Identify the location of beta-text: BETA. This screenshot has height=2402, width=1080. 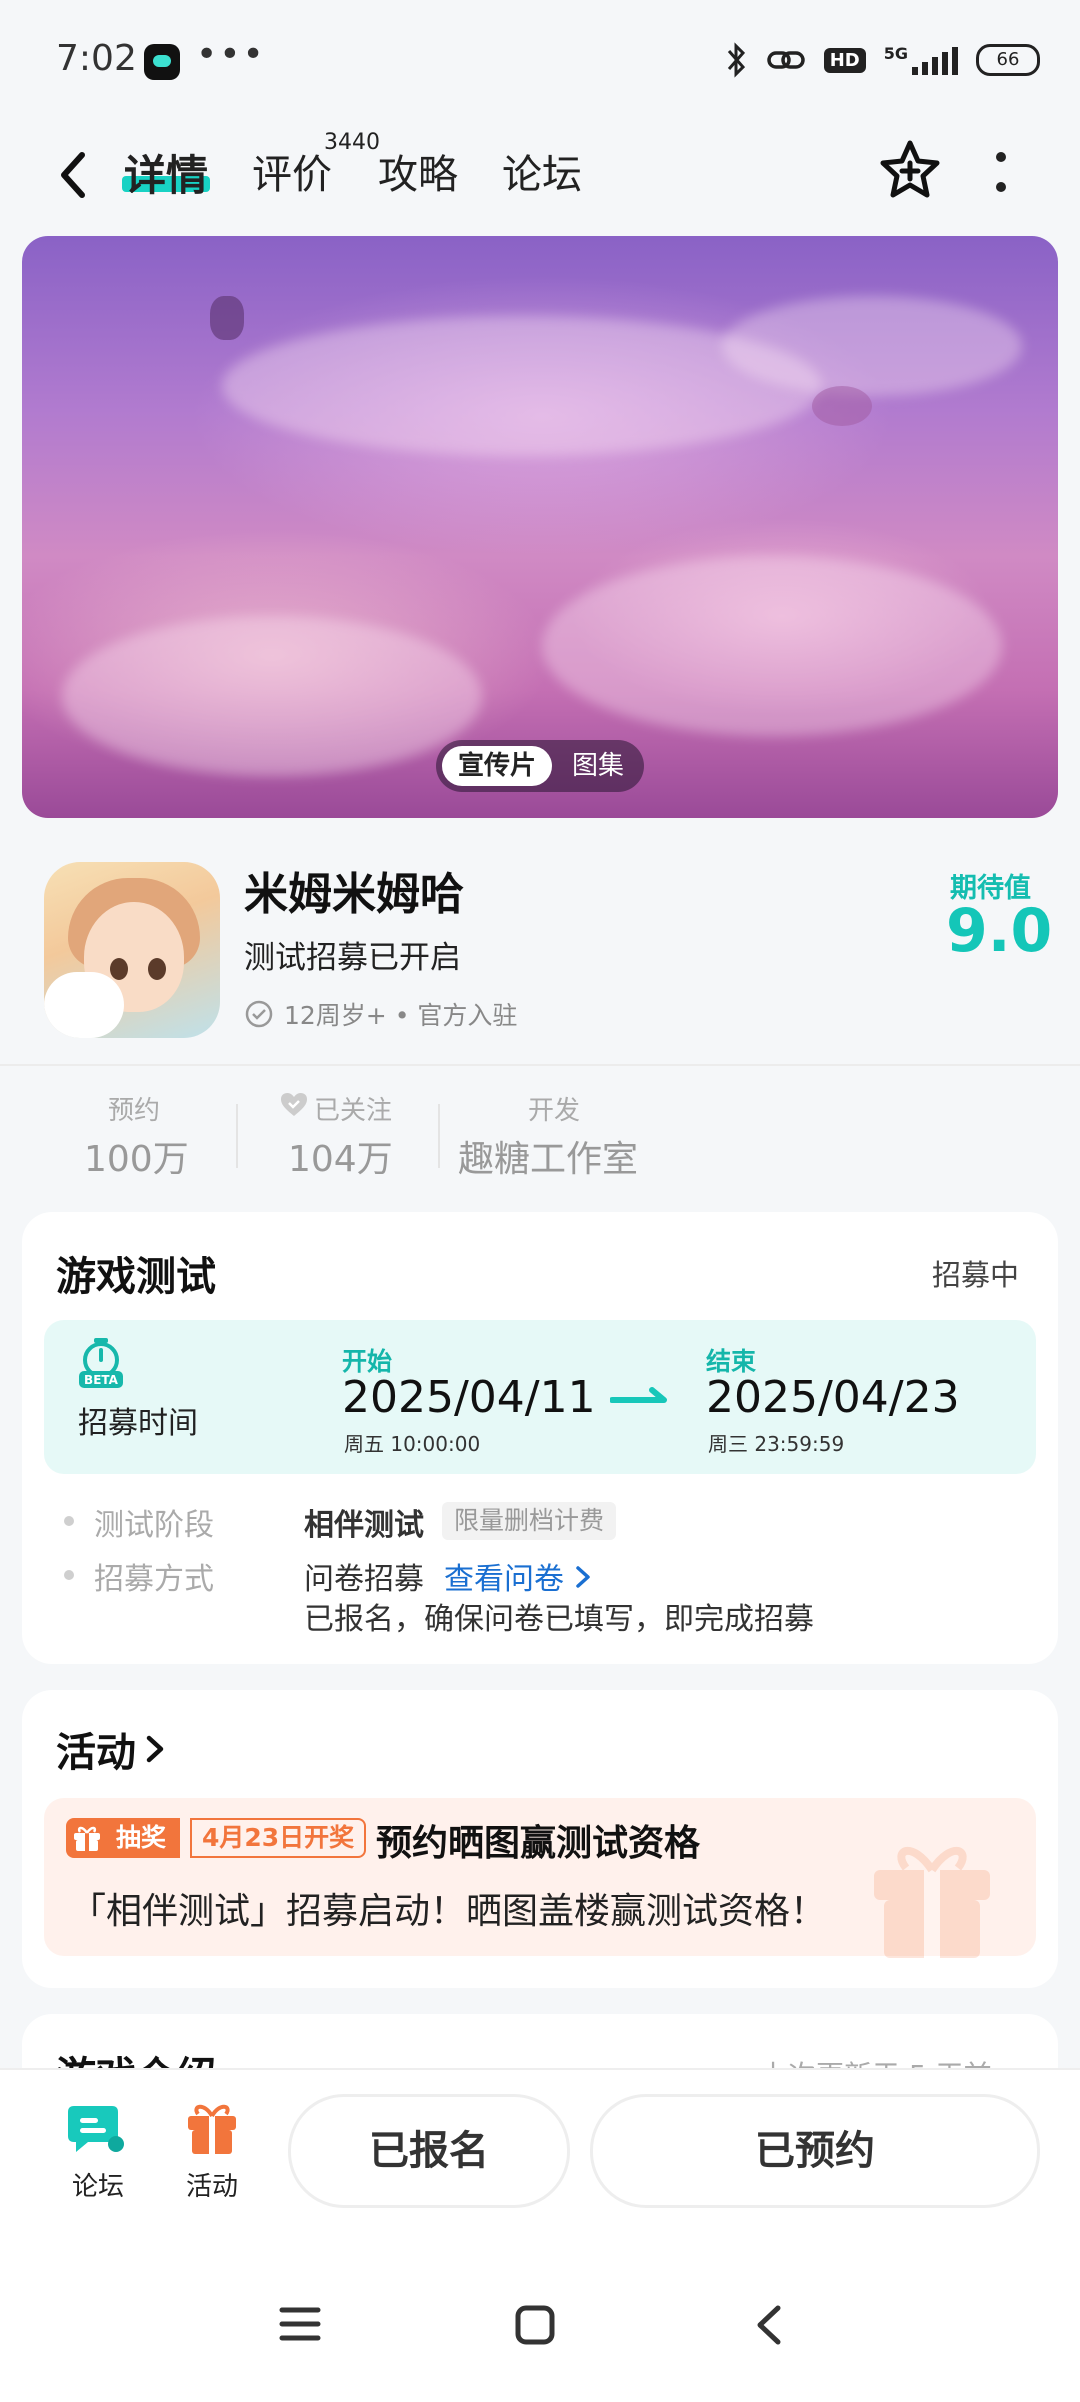
(101, 1380).